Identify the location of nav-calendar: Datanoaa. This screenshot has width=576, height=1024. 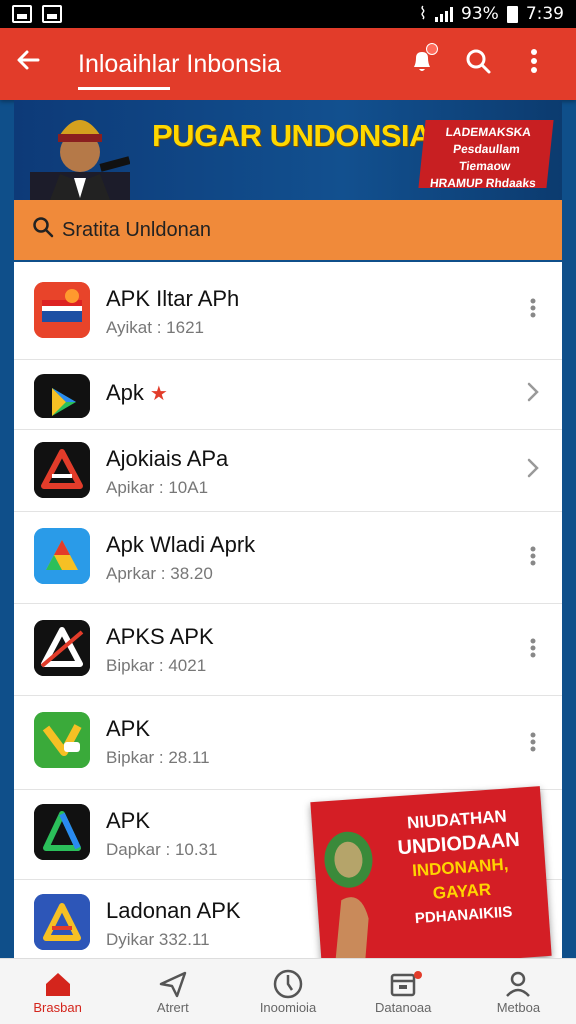
(403, 991).